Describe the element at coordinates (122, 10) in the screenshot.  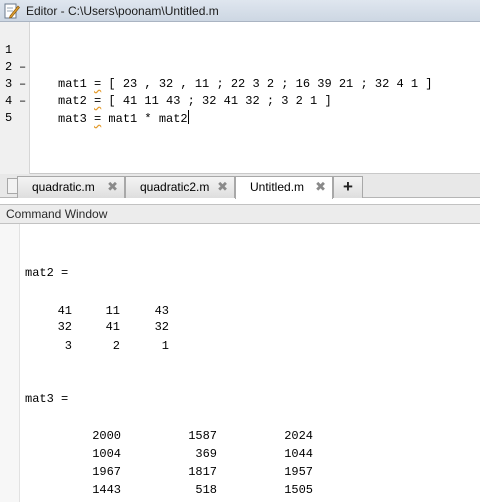
I see `editor-title: Editor - C:\Users\poonam\Untitled.m` at that location.